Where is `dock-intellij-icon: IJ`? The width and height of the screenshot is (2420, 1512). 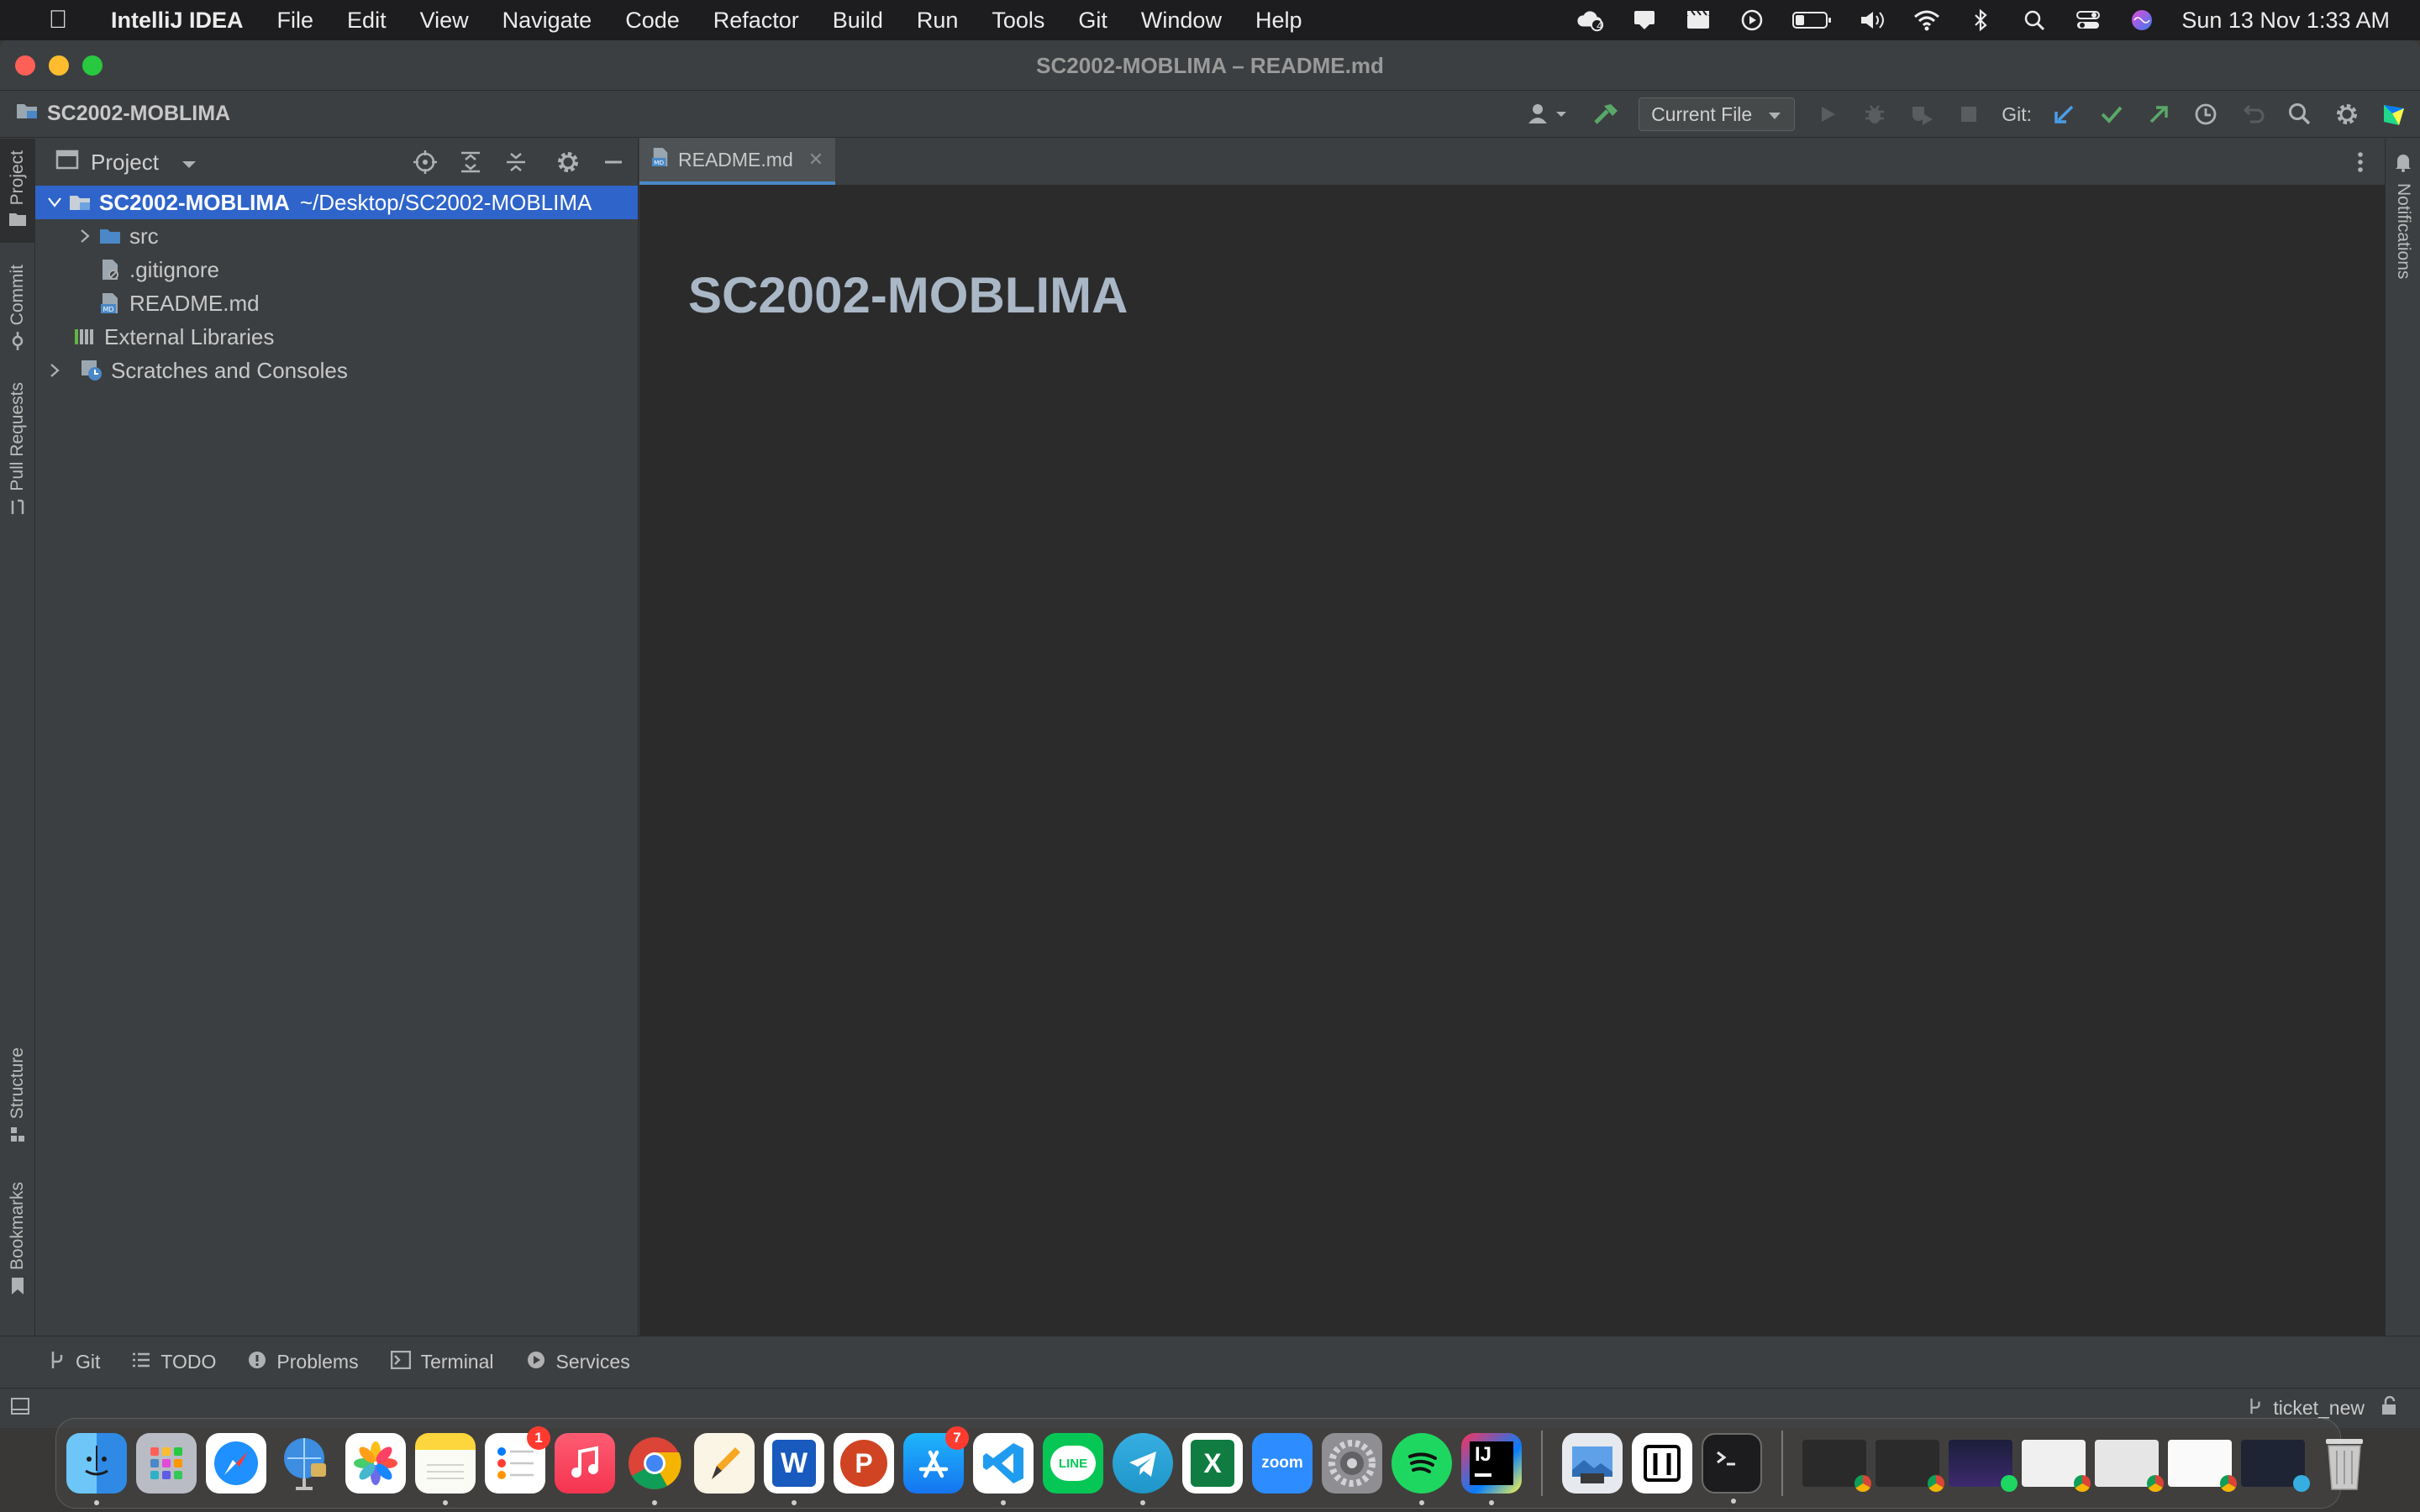
dock-intellij-icon: IJ is located at coordinates (1492, 1469).